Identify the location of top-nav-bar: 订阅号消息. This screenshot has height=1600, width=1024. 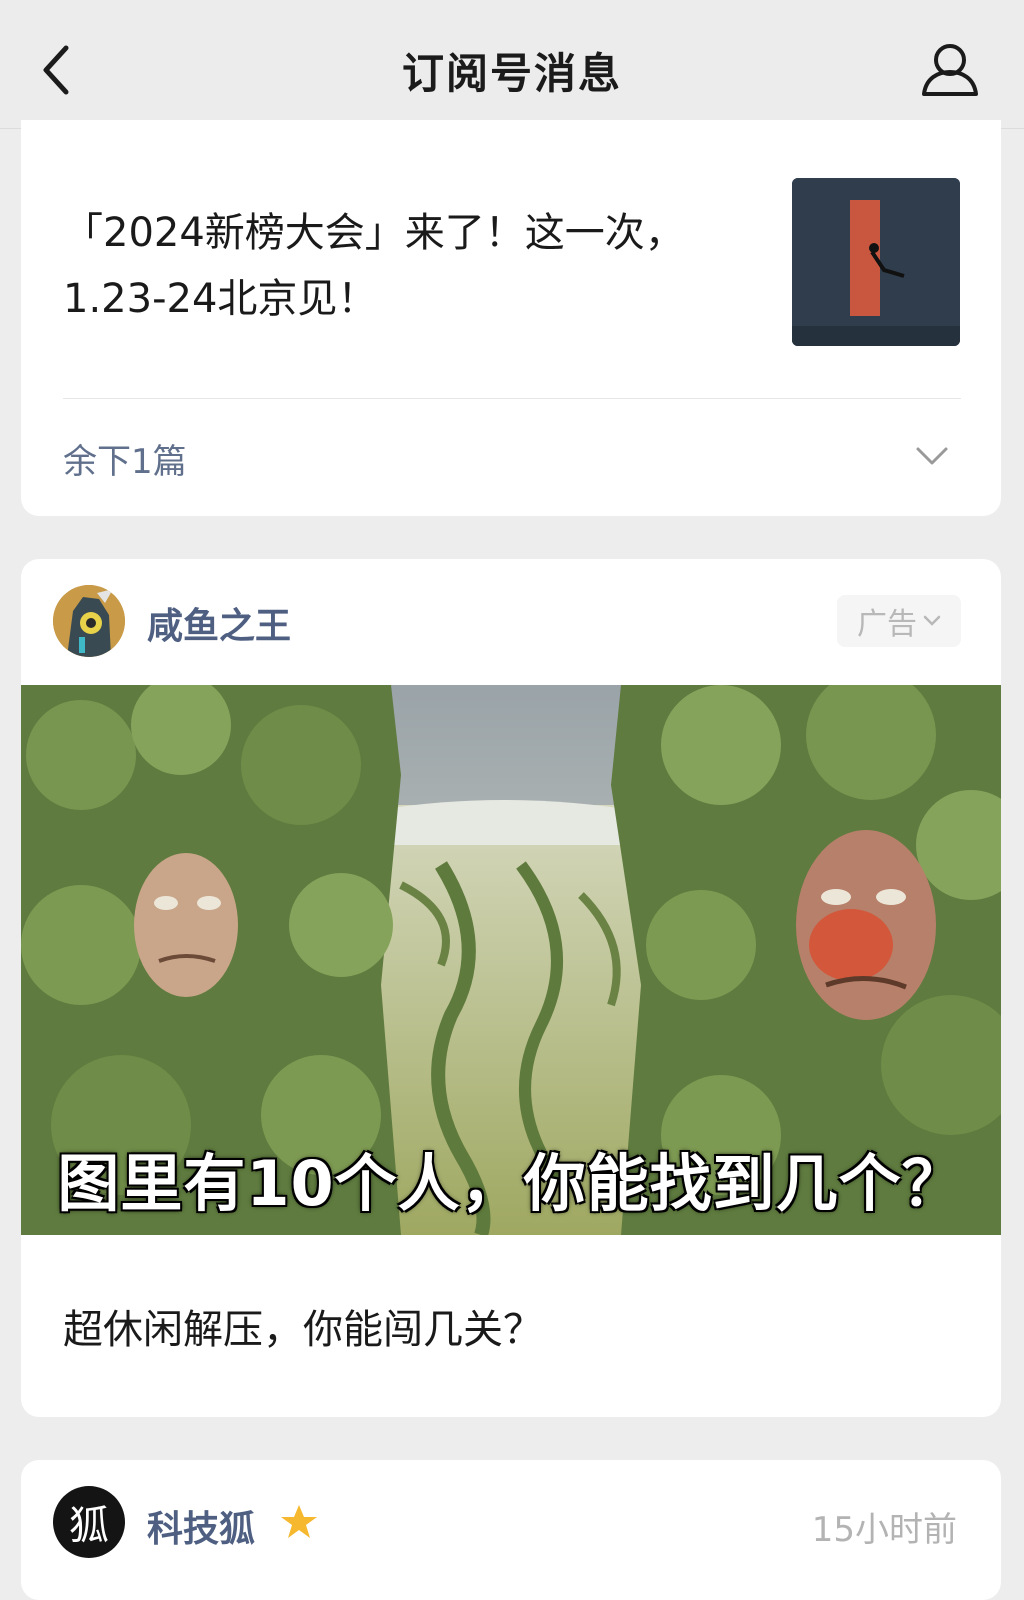
(512, 64).